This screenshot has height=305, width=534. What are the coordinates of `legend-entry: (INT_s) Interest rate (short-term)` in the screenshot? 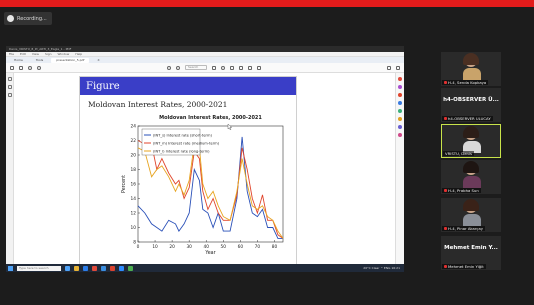 It's located at (182, 136).